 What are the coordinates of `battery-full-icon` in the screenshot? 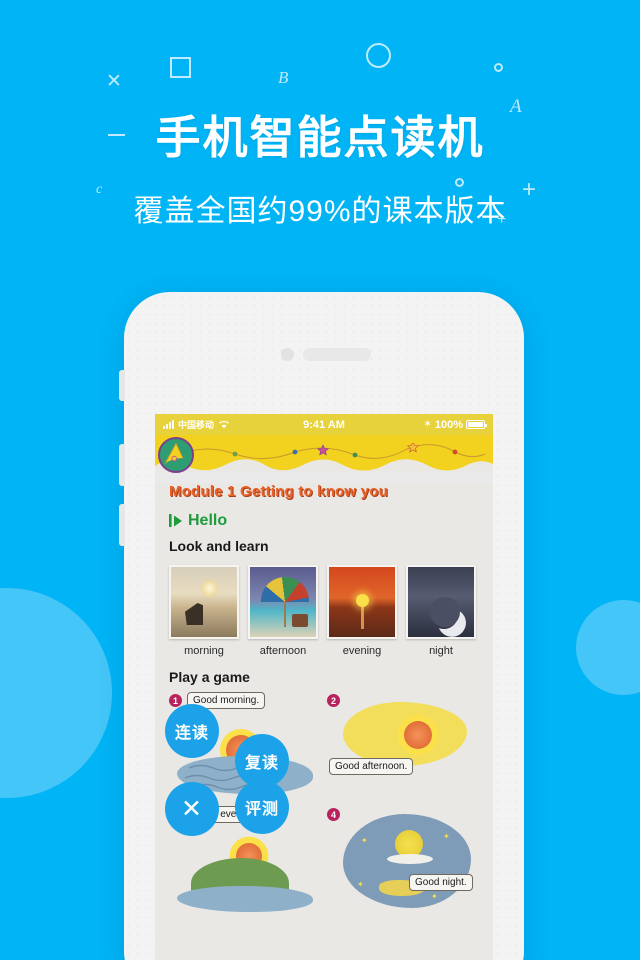 It's located at (476, 424).